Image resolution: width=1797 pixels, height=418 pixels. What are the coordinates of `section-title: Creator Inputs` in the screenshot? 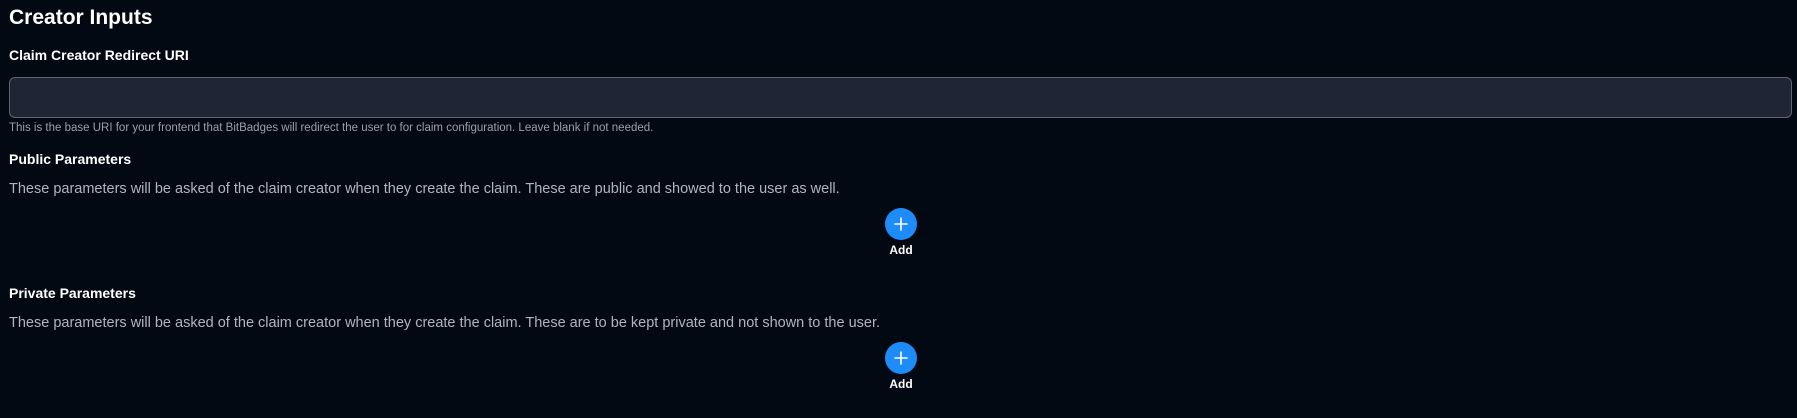 It's located at (81, 17).